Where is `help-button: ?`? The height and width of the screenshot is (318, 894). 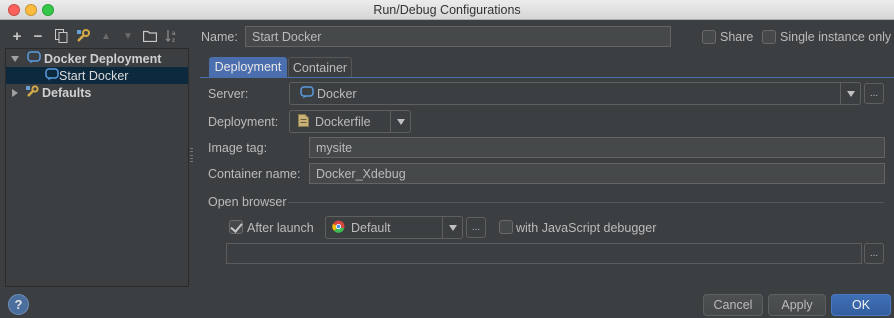
help-button: ? is located at coordinates (18, 304).